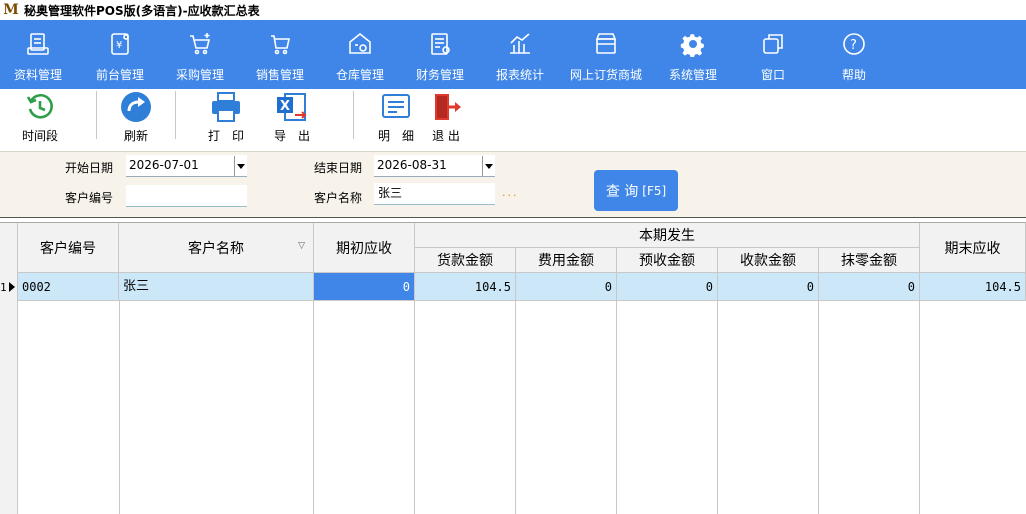  I want to click on header-prepaid-amount: 预收金额, so click(667, 260).